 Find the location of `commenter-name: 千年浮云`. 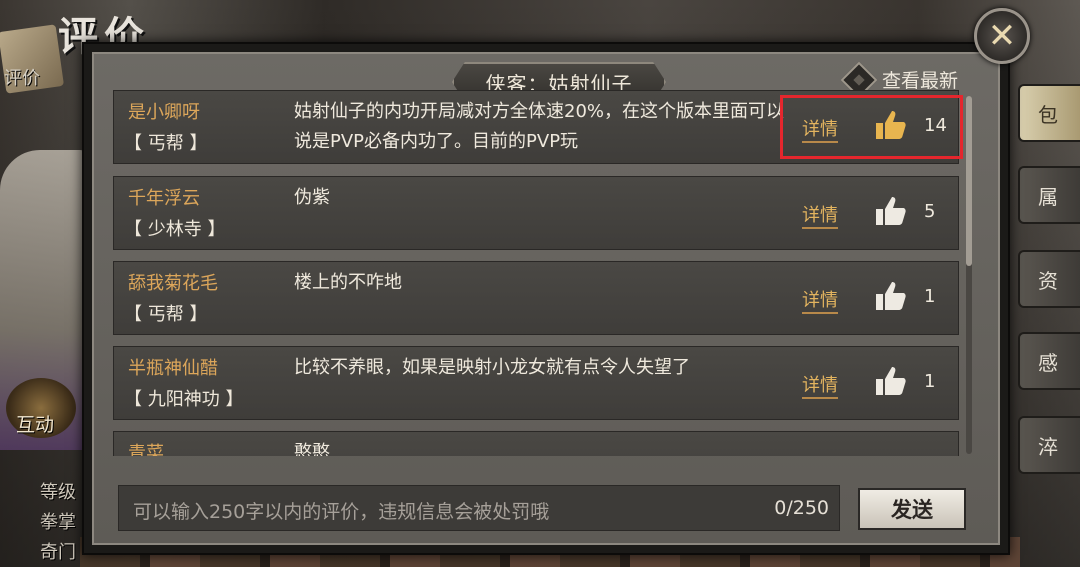

commenter-name: 千年浮云 is located at coordinates (164, 197).